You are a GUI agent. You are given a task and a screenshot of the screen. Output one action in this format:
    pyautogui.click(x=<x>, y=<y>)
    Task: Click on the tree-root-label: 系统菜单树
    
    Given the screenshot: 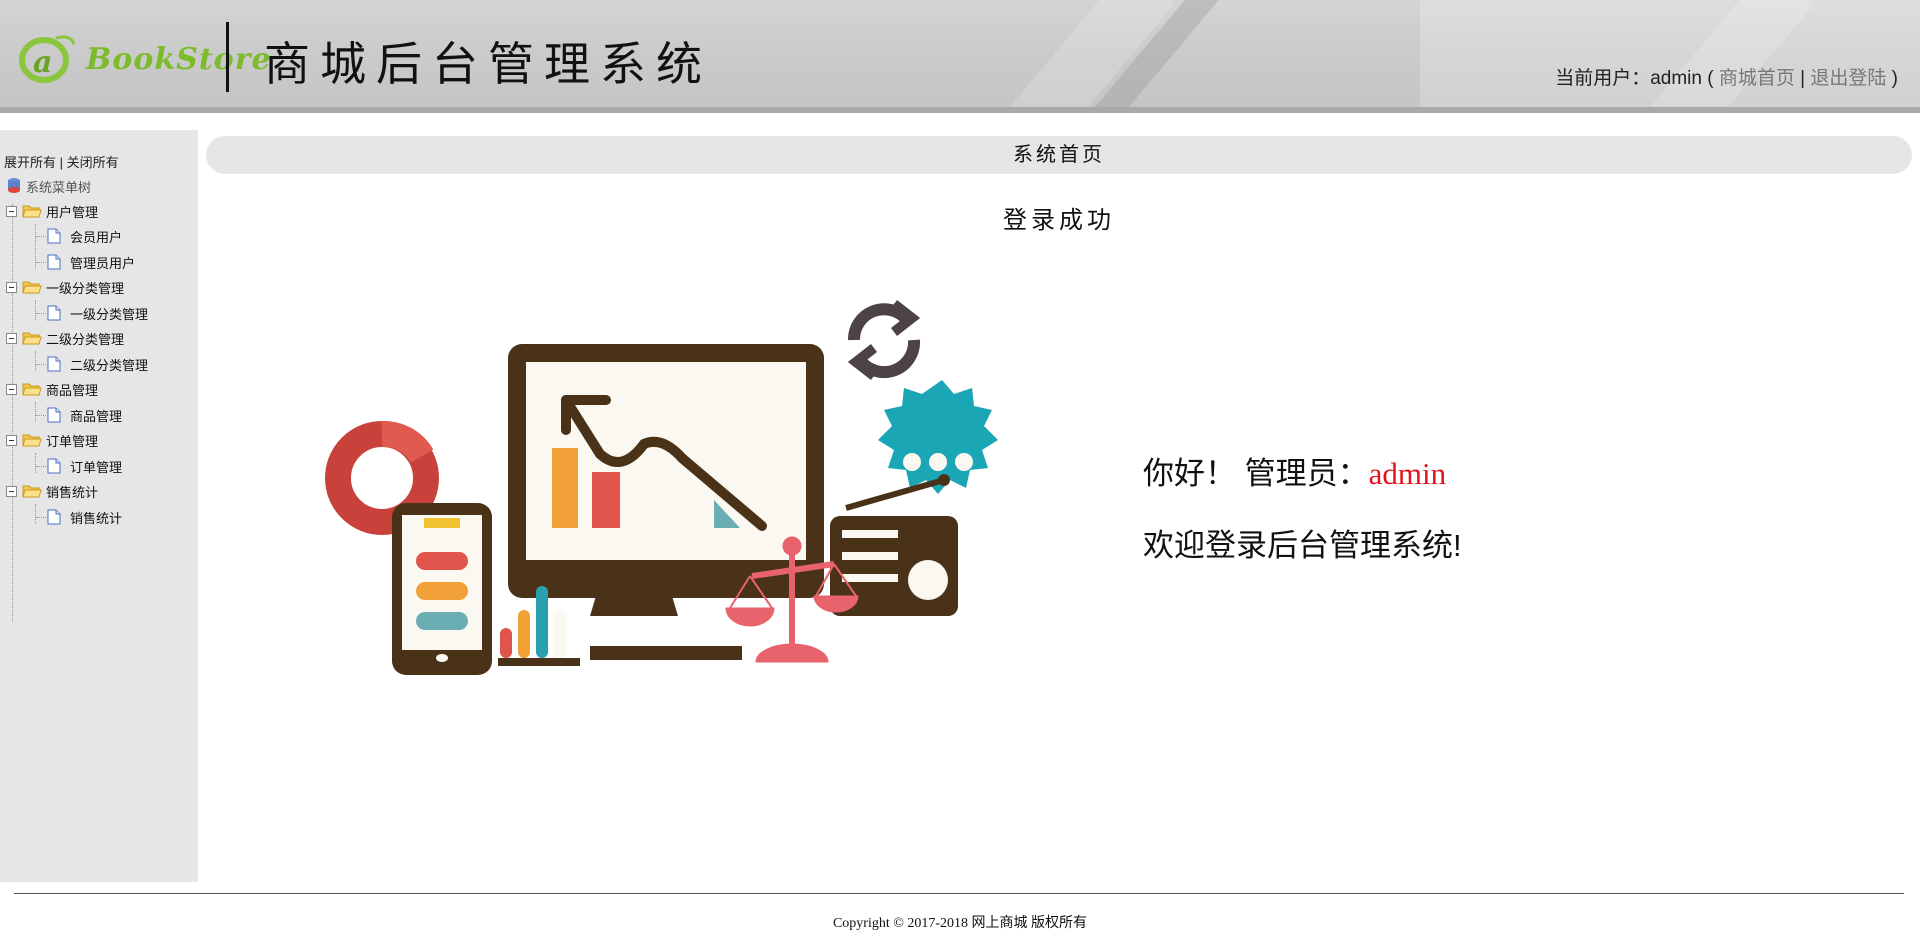 What is the action you would take?
    pyautogui.click(x=59, y=187)
    